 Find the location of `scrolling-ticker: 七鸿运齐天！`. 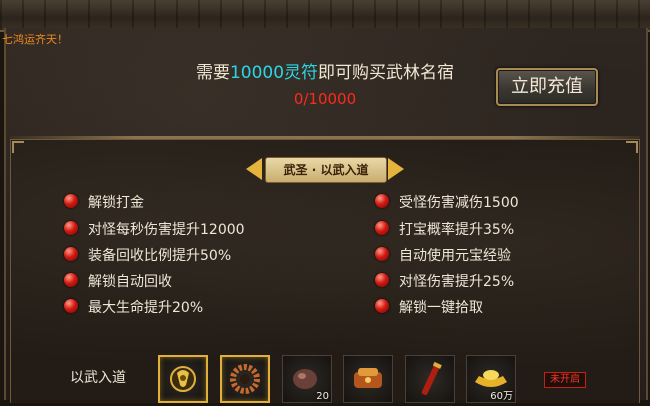

scrolling-ticker: 七鸿运齐天！ is located at coordinates (35, 39).